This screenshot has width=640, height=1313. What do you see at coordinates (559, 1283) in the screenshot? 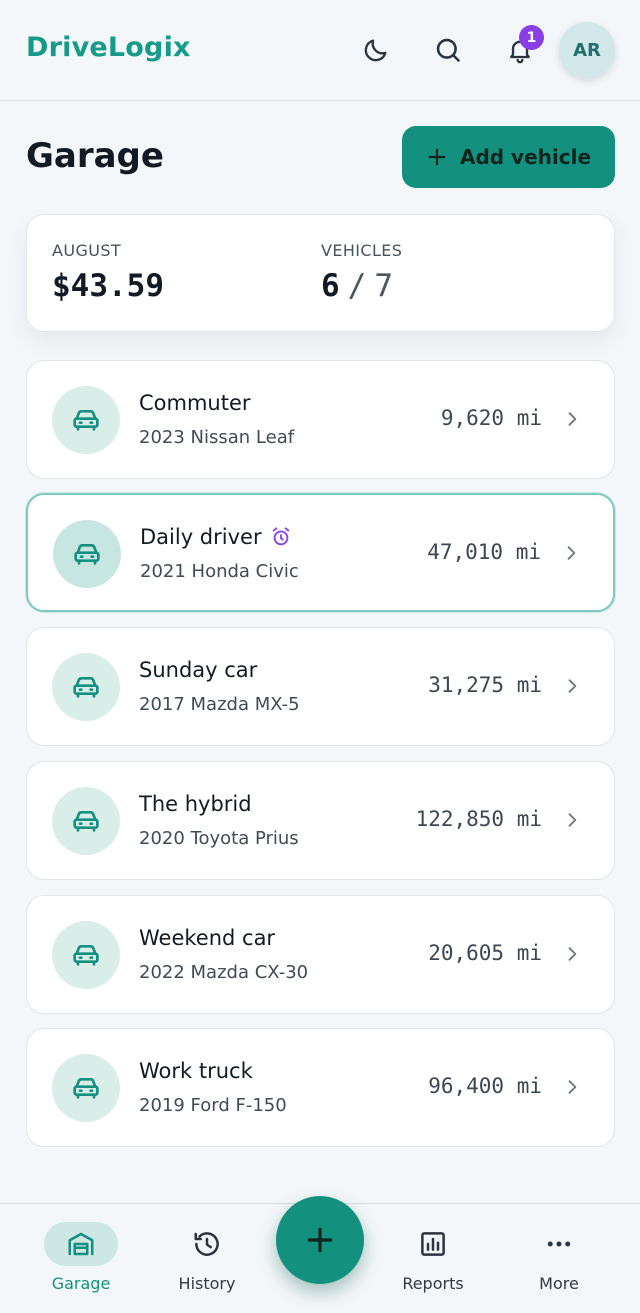
I see `nav-label: More` at bounding box center [559, 1283].